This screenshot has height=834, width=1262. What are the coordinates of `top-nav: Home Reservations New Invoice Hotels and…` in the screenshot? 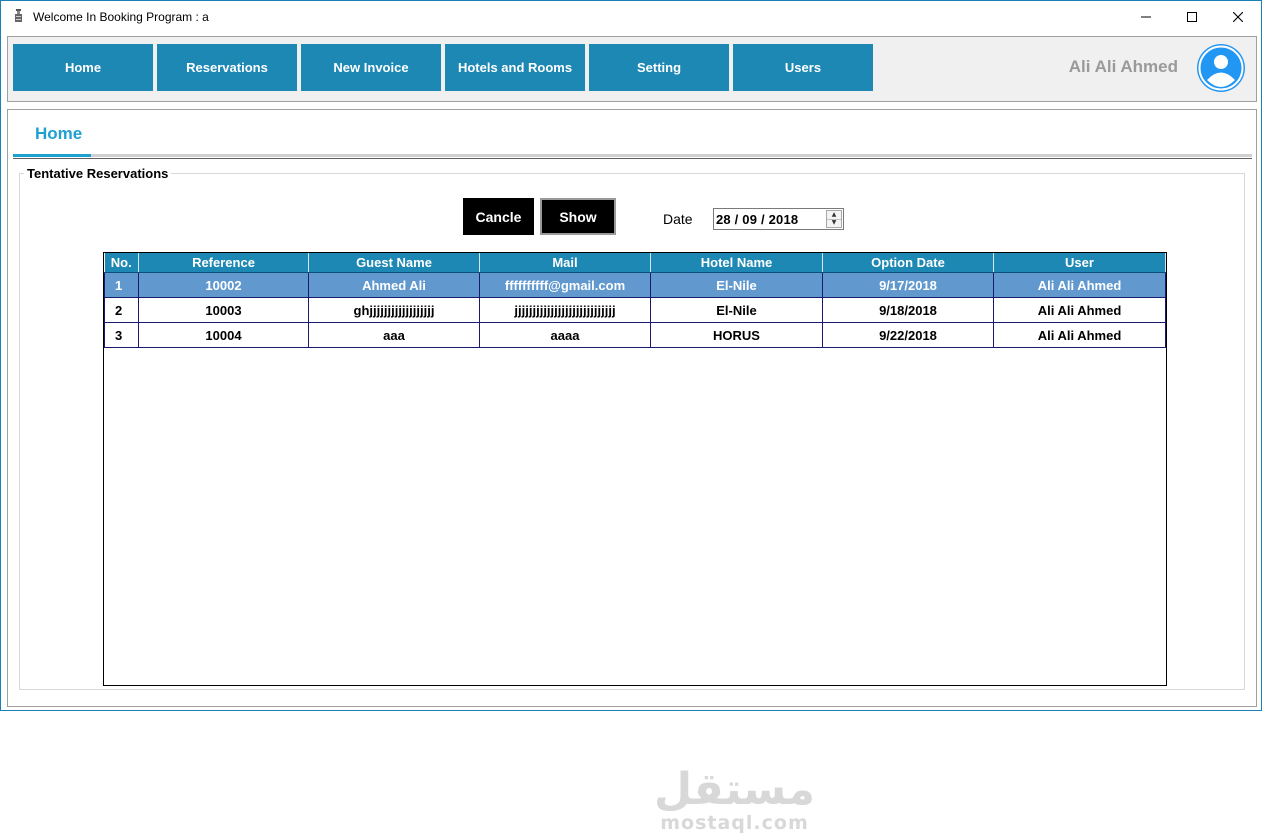 It's located at (632, 69).